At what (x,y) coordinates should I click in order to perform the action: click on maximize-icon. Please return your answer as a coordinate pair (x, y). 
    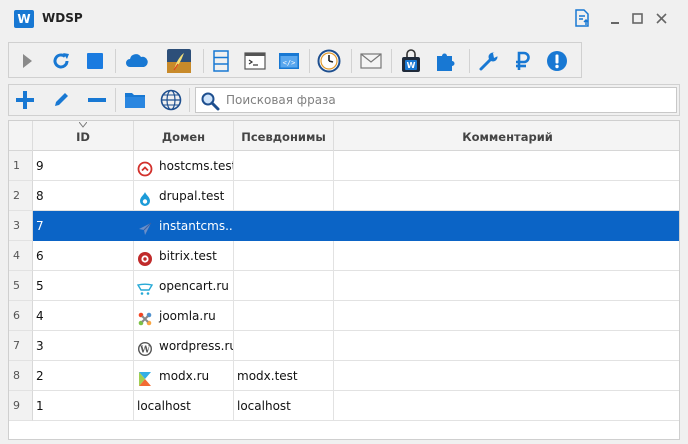
    Looking at the image, I should click on (638, 18).